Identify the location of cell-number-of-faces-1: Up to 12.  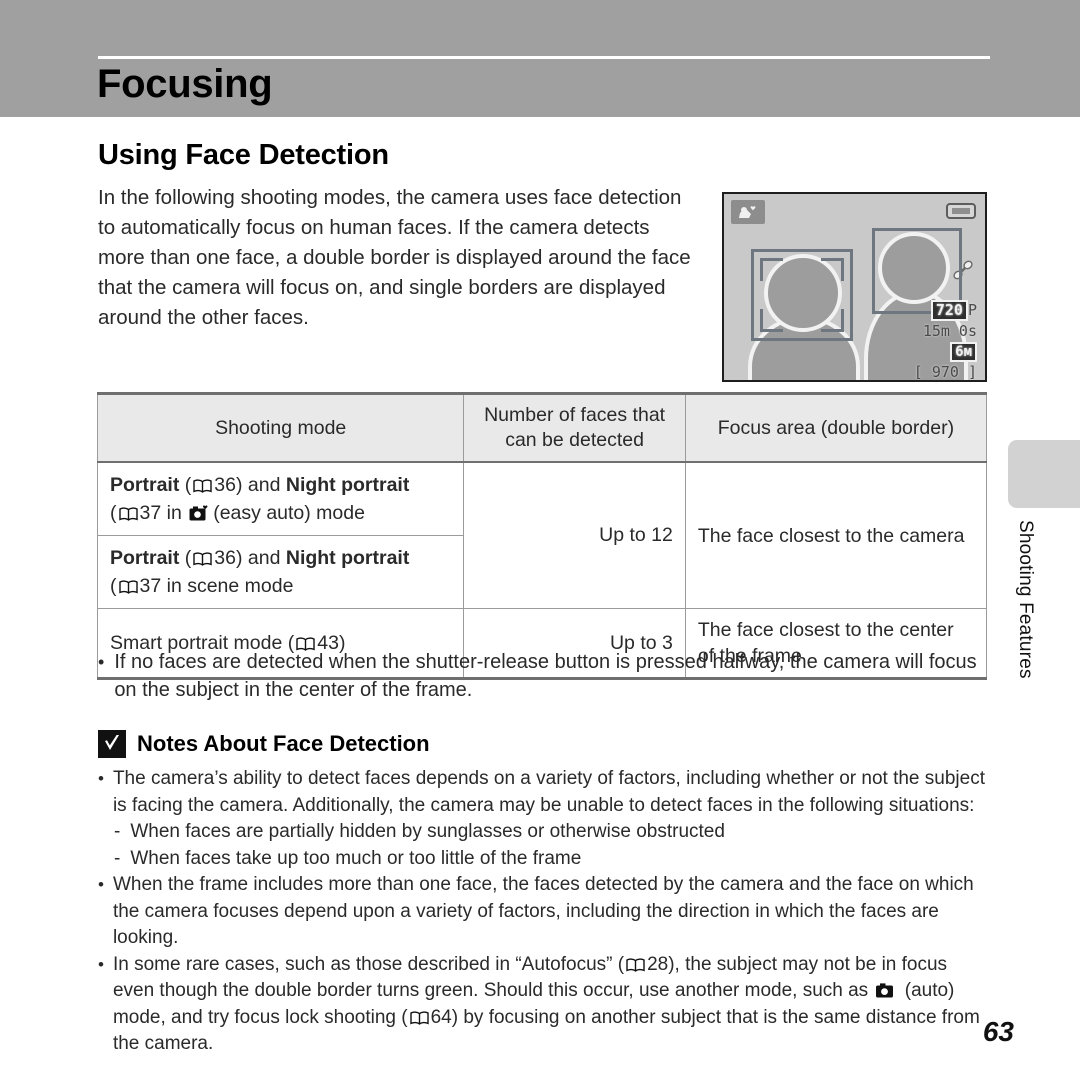
(574, 535).